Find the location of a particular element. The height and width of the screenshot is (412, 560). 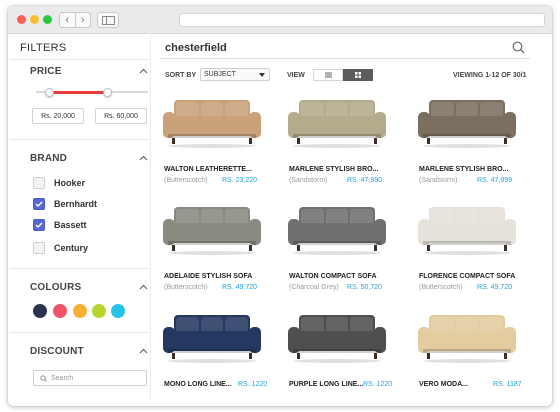

brand-option-century: Century is located at coordinates (60, 247).